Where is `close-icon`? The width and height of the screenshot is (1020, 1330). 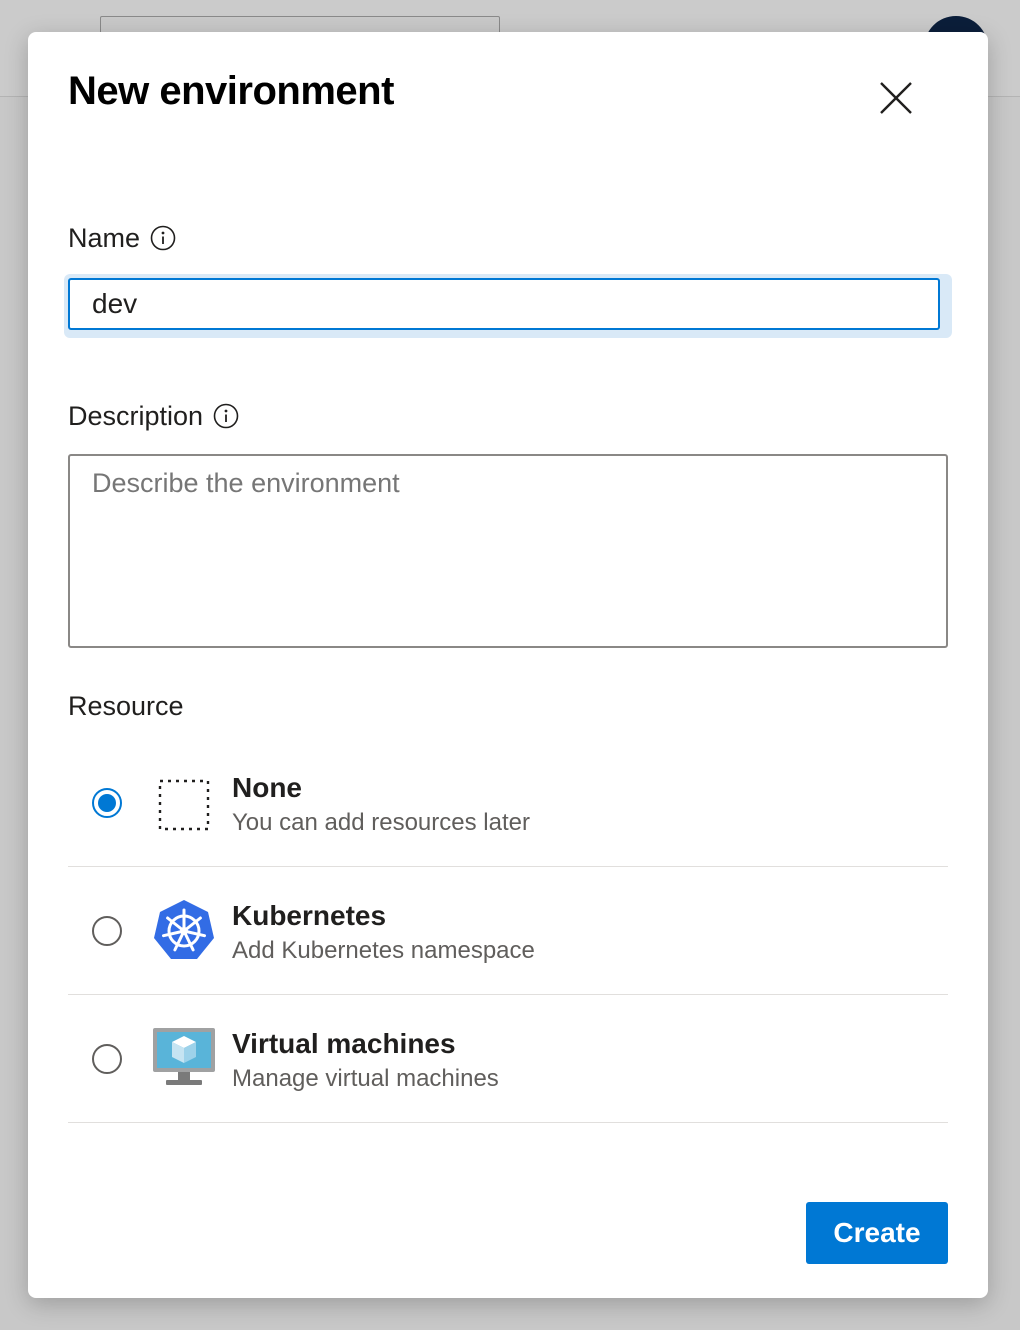
close-icon is located at coordinates (896, 98).